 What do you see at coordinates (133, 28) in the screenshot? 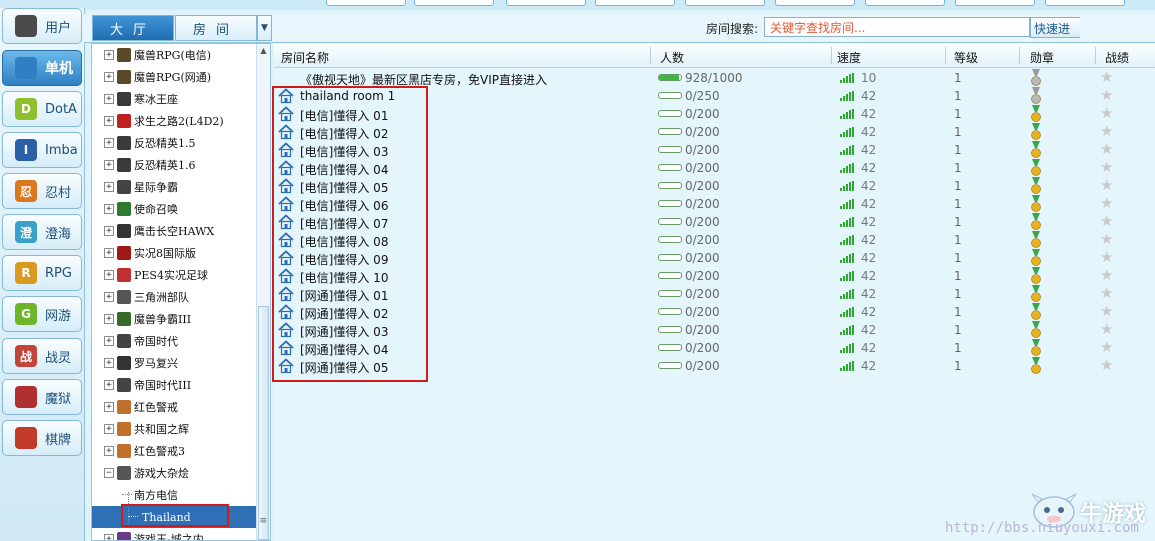
I see `tab-hall: 大厅` at bounding box center [133, 28].